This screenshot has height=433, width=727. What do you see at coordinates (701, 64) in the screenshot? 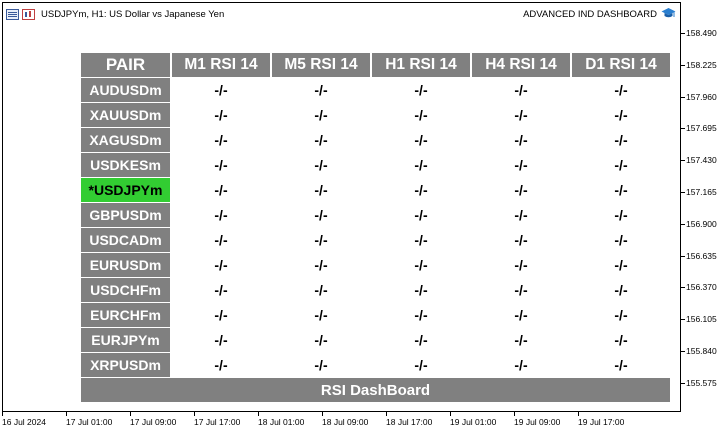
I see `price-label: 158.225` at bounding box center [701, 64].